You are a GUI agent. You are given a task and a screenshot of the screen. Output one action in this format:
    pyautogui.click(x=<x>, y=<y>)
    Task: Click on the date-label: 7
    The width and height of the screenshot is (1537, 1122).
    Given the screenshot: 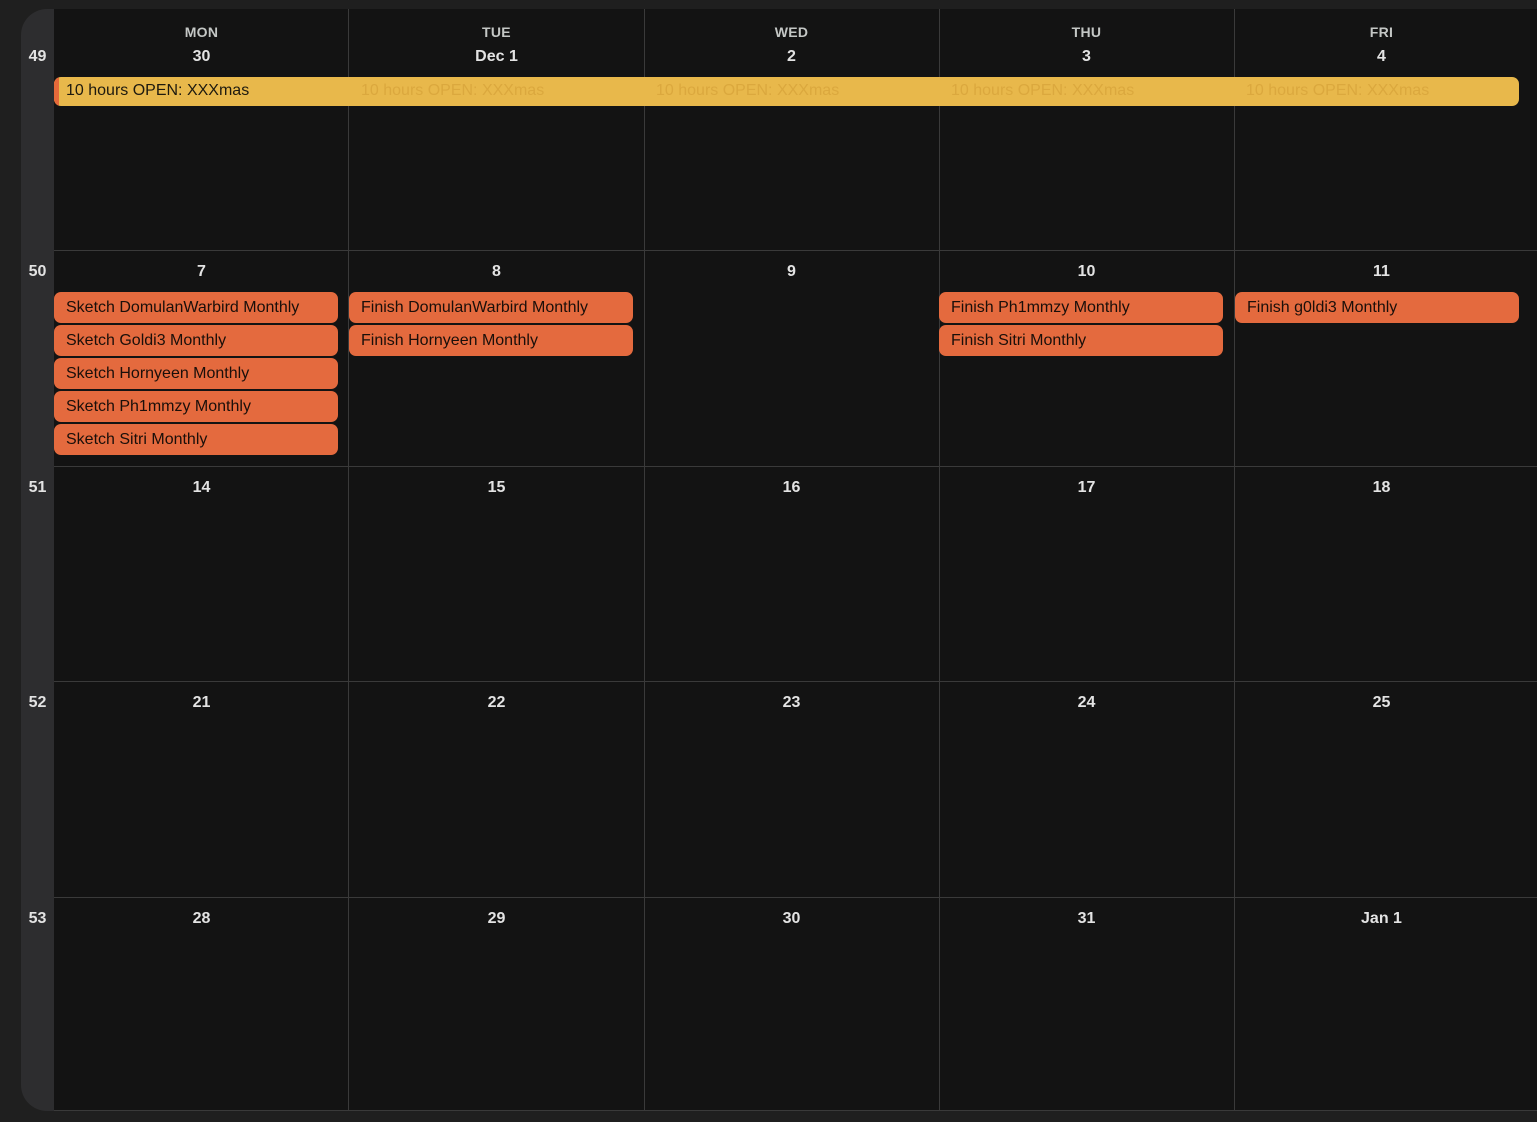 What is the action you would take?
    pyautogui.click(x=201, y=272)
    